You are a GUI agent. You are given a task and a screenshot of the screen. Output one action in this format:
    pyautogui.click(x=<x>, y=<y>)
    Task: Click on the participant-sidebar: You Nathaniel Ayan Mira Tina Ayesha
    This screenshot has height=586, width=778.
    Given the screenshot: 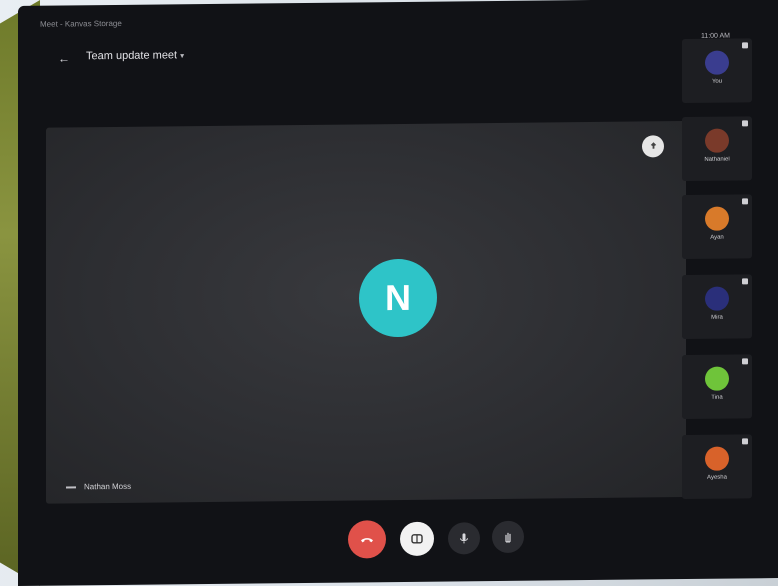 What is the action you would take?
    pyautogui.click(x=722, y=278)
    